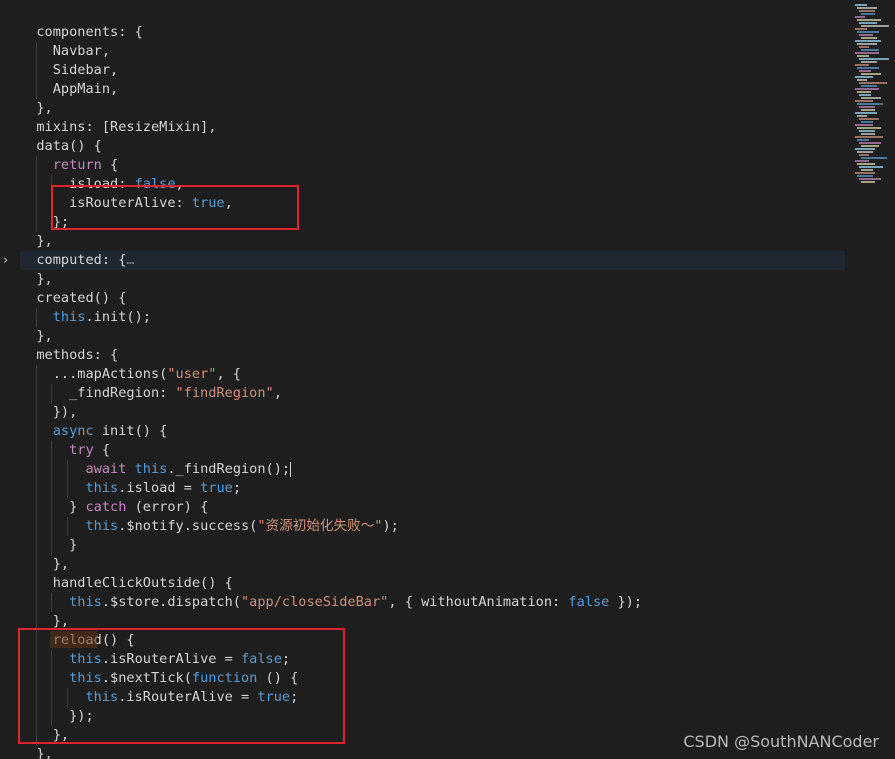 The image size is (895, 759). What do you see at coordinates (229, 469) in the screenshot?
I see `code-token: ._findRegion();` at bounding box center [229, 469].